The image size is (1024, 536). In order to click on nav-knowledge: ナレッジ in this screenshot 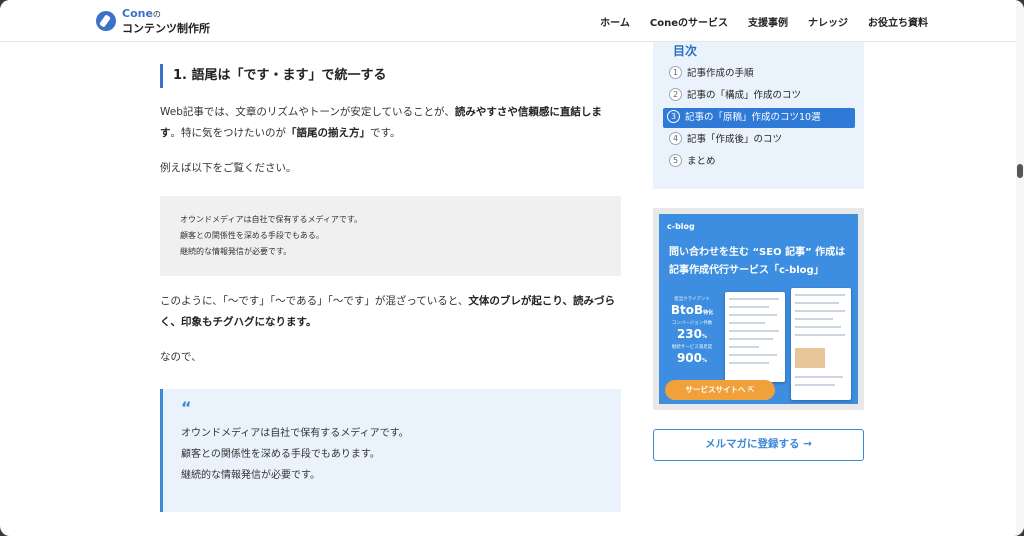, I will do `click(828, 21)`.